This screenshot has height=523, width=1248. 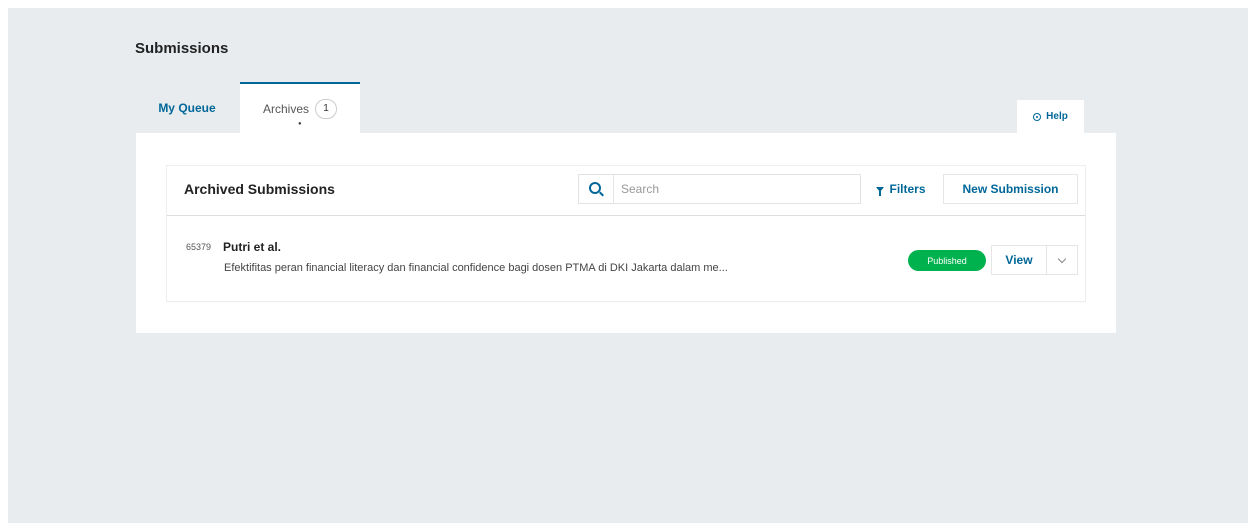 What do you see at coordinates (252, 247) in the screenshot?
I see `submission-author: Putri et al.` at bounding box center [252, 247].